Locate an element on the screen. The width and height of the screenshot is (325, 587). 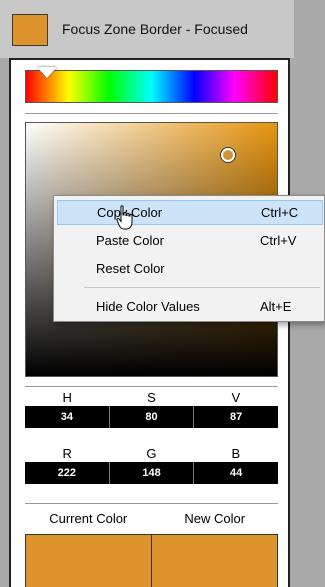
hand-pointer-icon is located at coordinates (124, 217).